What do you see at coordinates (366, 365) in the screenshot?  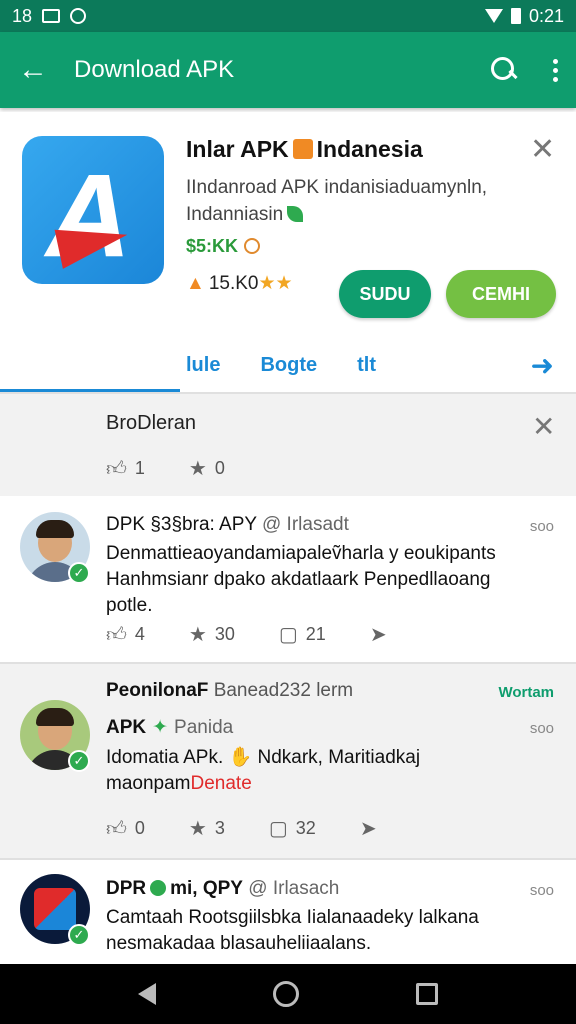 I see `tab-more: tlt` at bounding box center [366, 365].